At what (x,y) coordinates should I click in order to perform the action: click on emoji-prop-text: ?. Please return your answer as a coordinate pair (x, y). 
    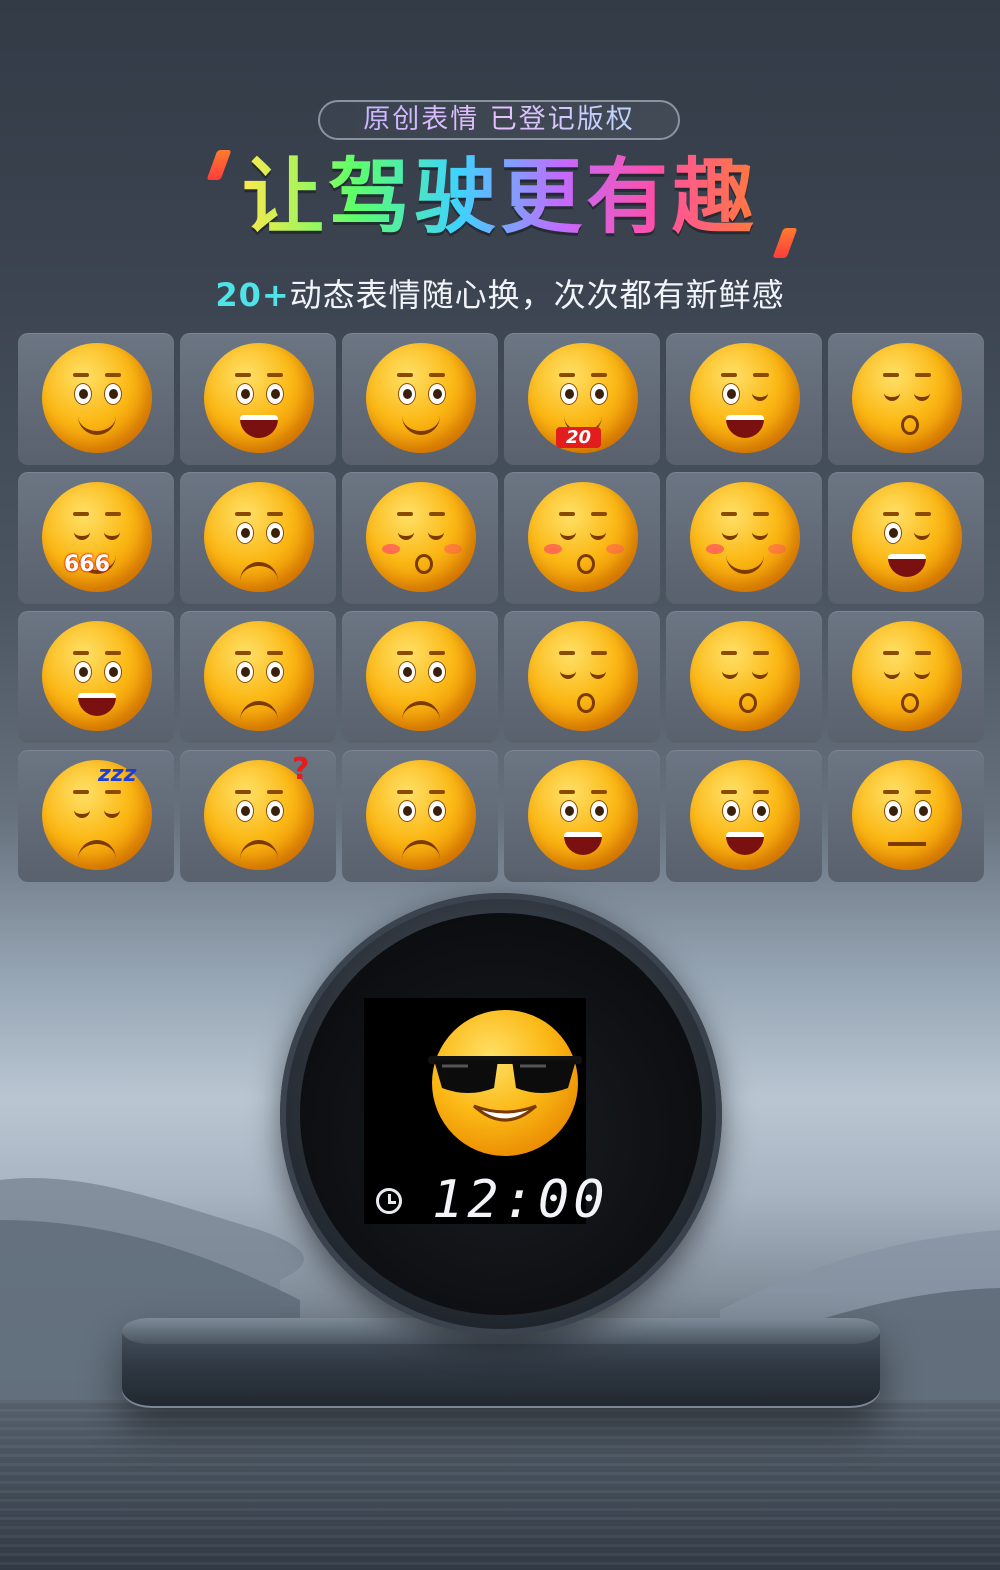
    Looking at the image, I should click on (301, 769).